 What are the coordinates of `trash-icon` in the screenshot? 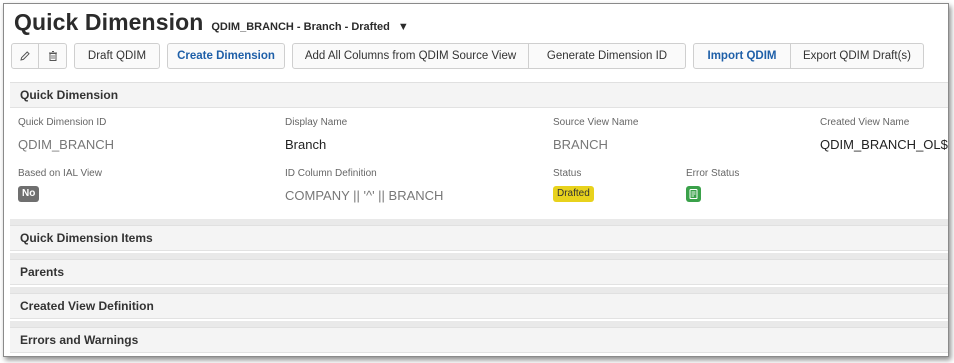 It's located at (52, 56).